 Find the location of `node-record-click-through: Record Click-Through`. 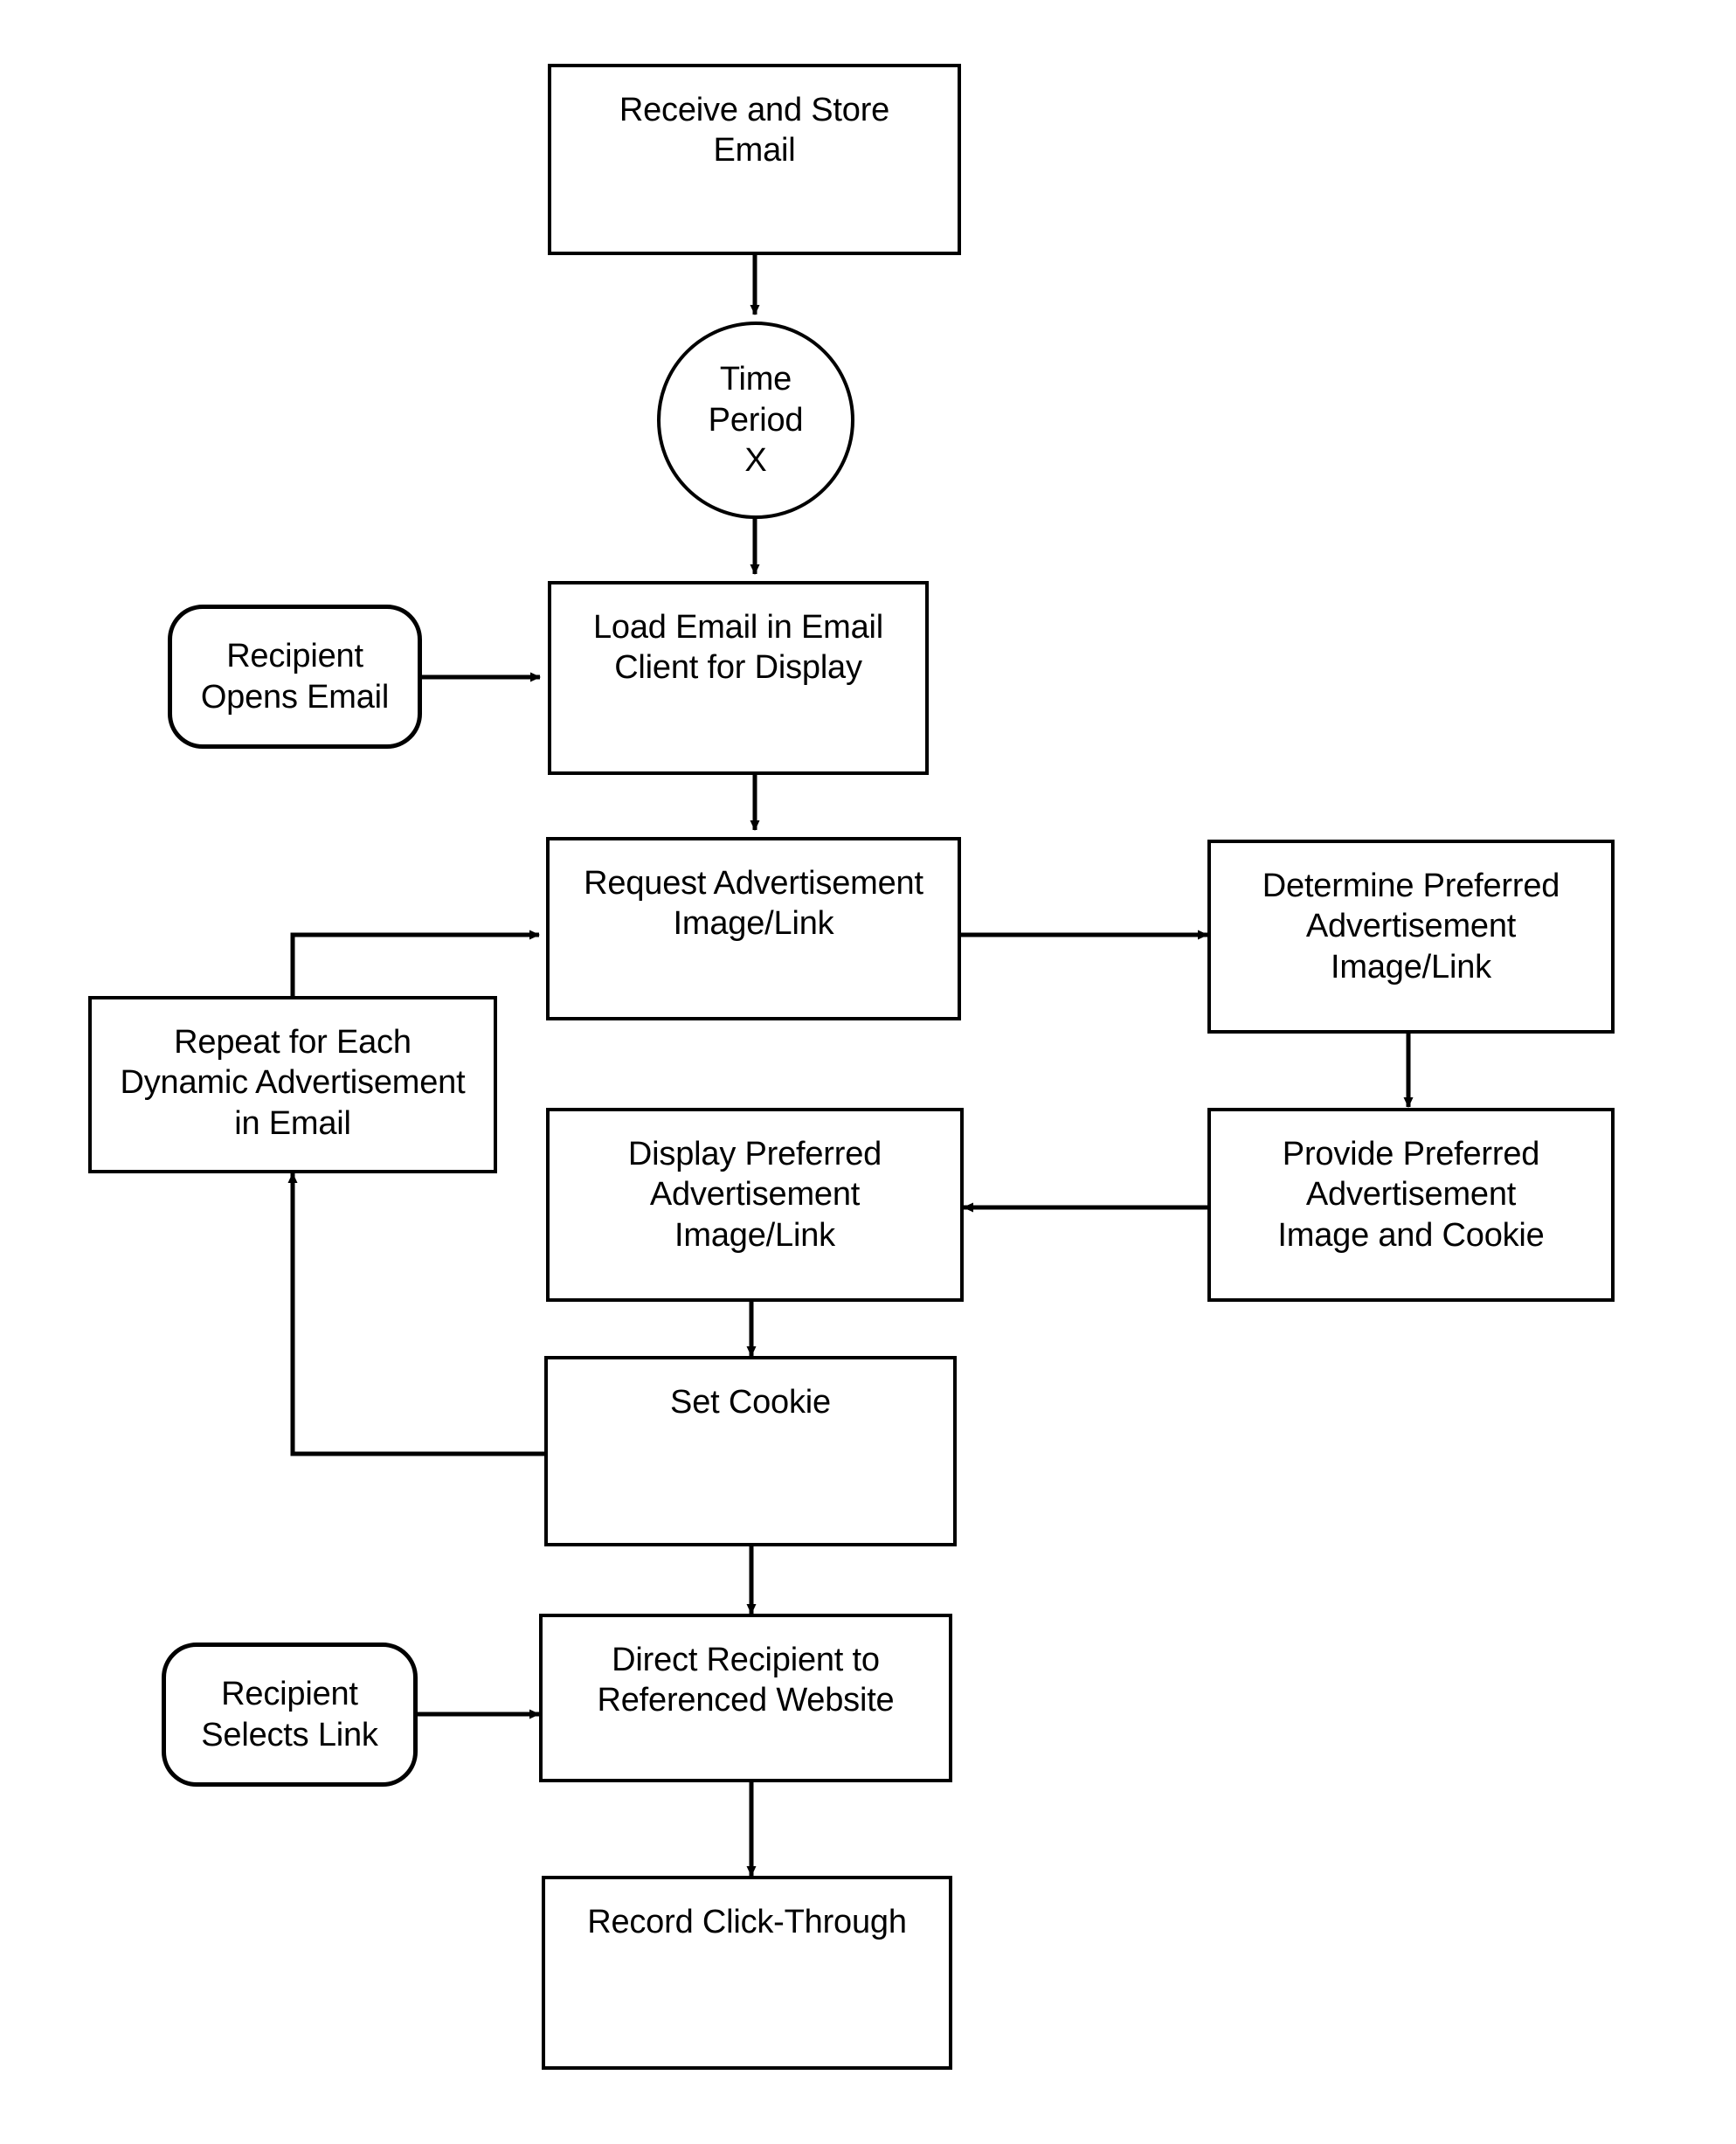

node-record-click-through: Record Click-Through is located at coordinates (747, 1973).